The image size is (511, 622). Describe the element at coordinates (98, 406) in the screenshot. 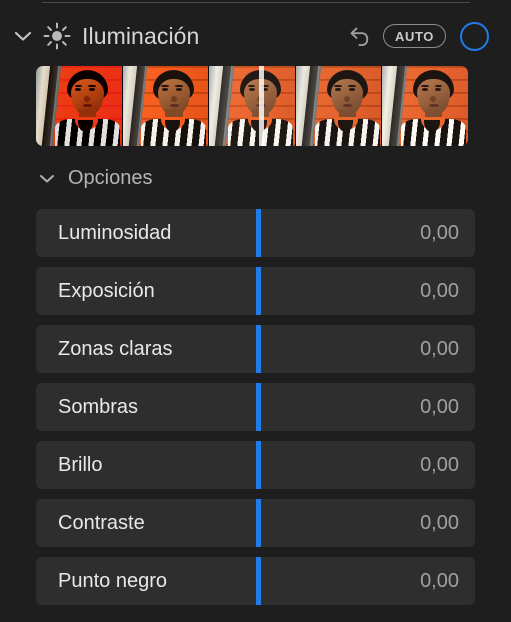

I see `slider-label: Sombras` at that location.